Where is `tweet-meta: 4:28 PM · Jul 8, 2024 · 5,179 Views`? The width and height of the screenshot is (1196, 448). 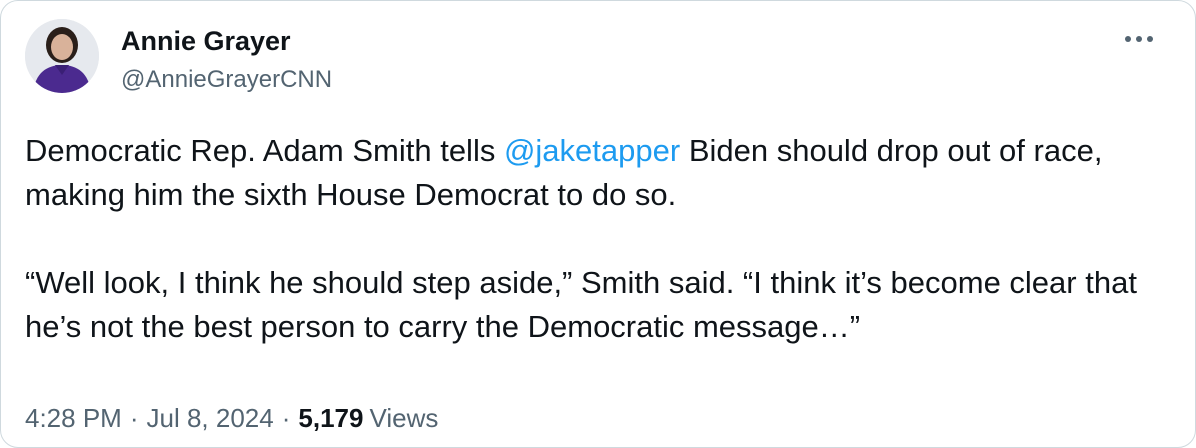 tweet-meta: 4:28 PM · Jul 8, 2024 · 5,179 Views is located at coordinates (231, 418).